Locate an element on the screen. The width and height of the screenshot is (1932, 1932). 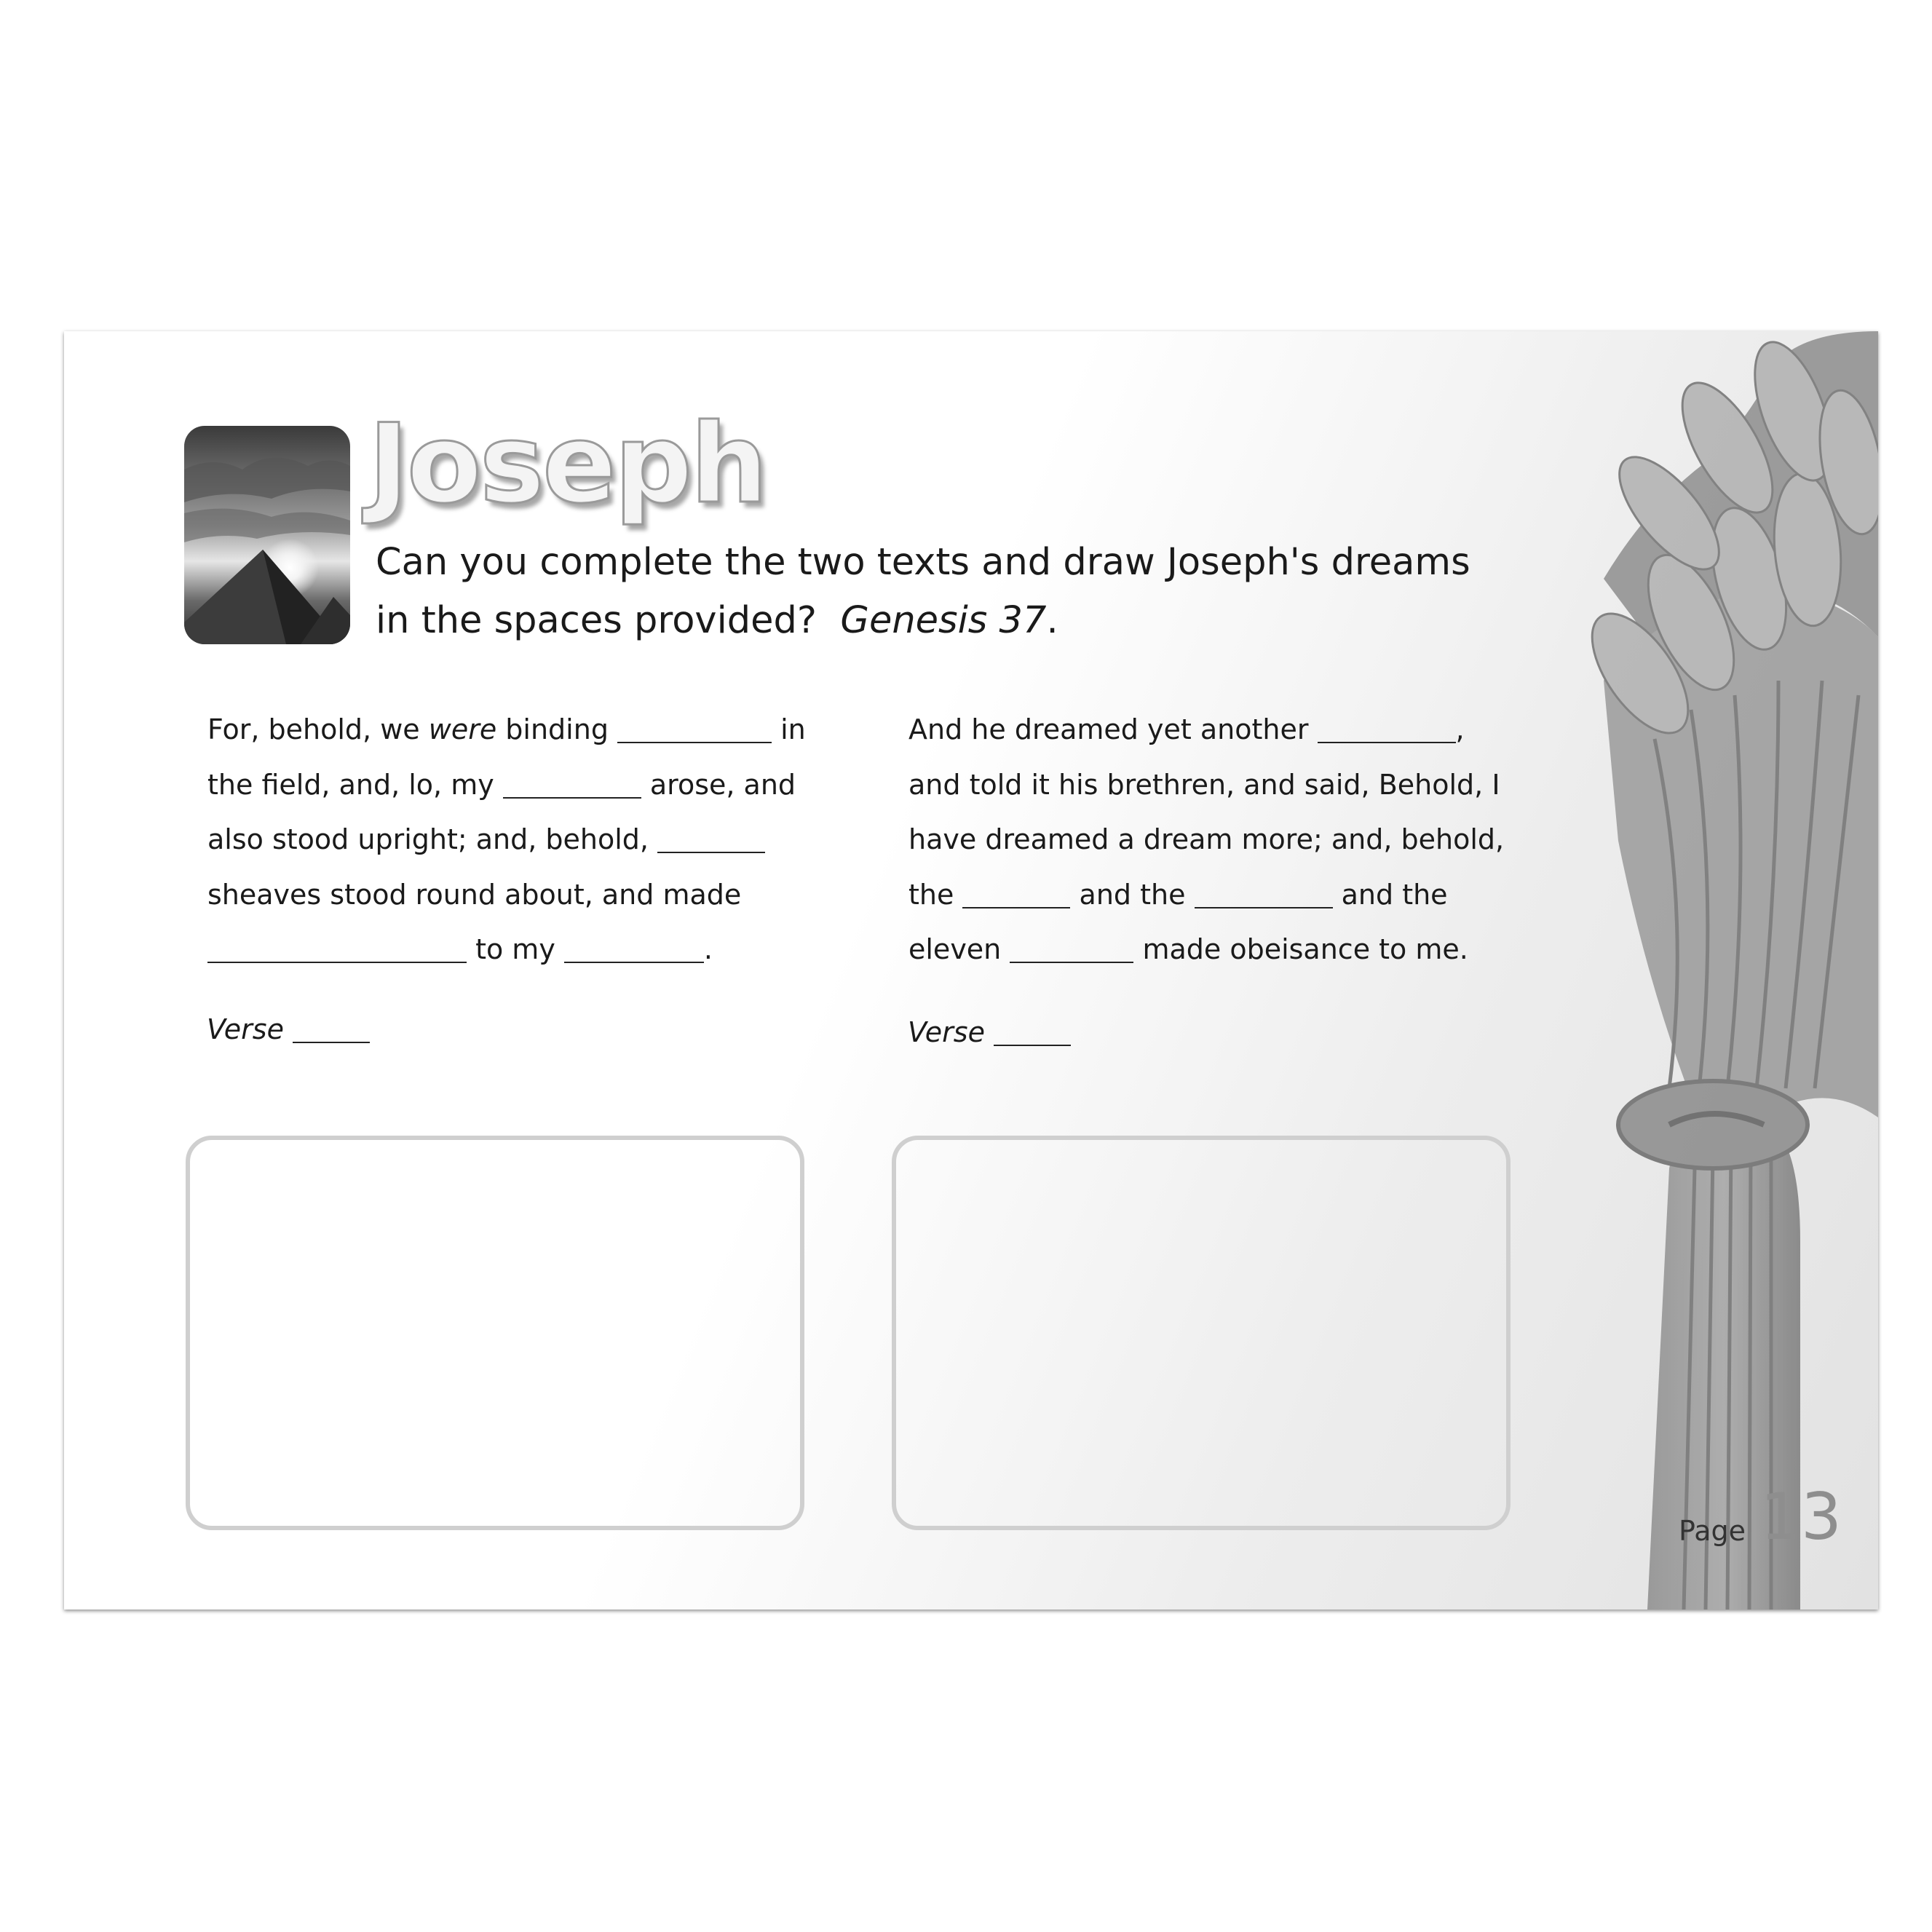
wheat-sheaf-icon is located at coordinates (1734, 970).